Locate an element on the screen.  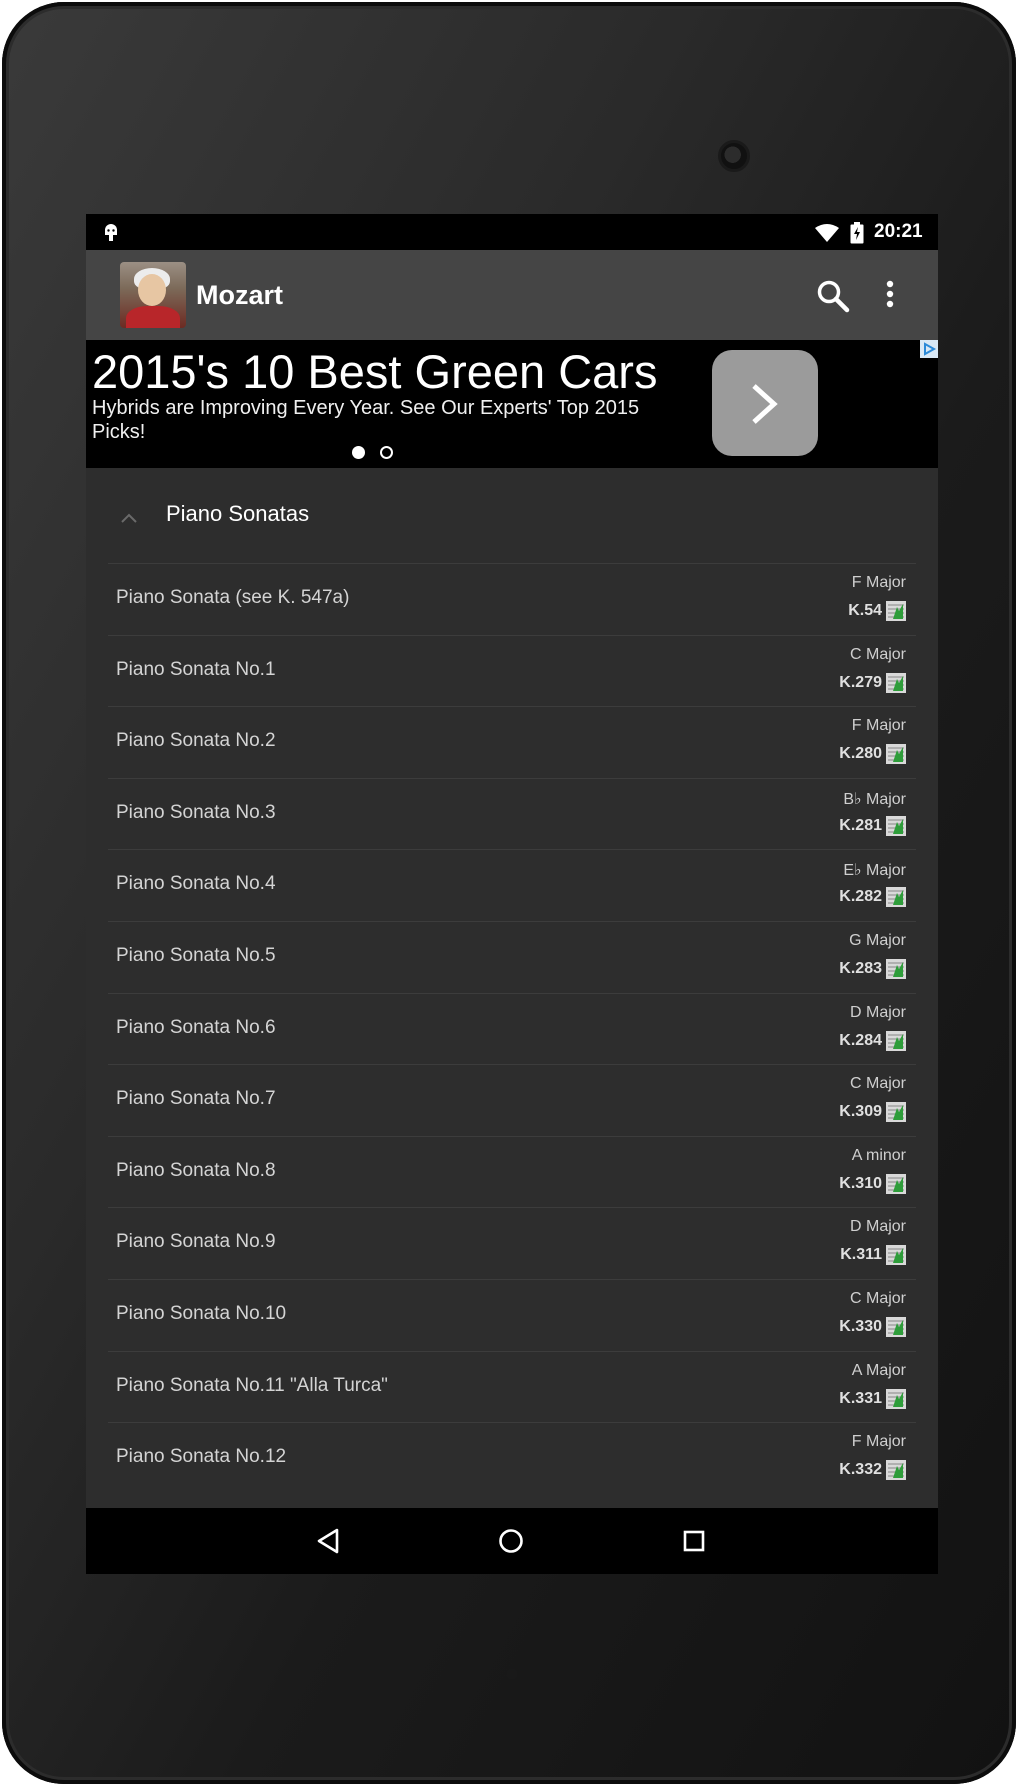
item-title: Piano Sonata No.5 is located at coordinates (196, 955).